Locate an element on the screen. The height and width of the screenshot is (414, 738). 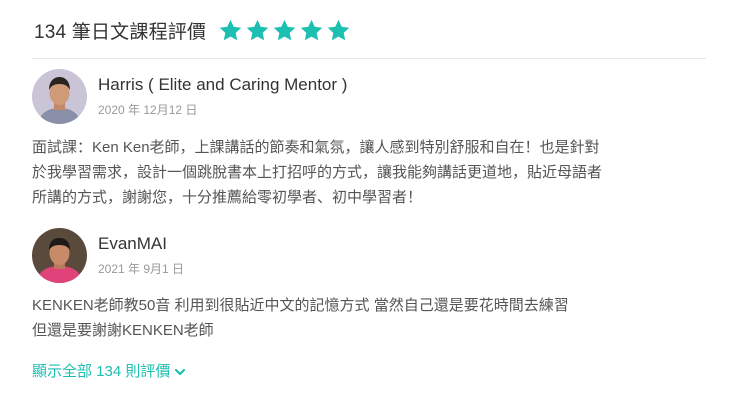
reviews-count-title: 134 筆日文課程評價 is located at coordinates (120, 32).